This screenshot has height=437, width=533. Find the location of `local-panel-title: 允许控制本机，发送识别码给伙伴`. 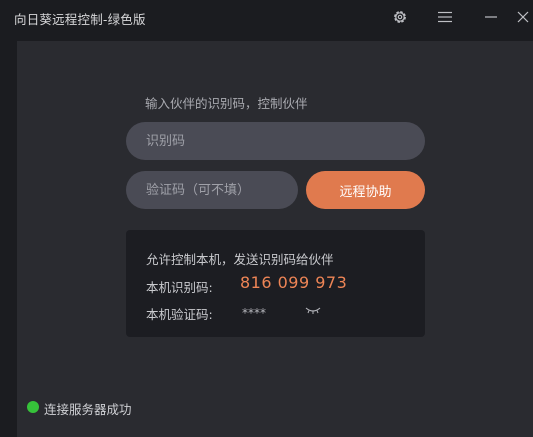

local-panel-title: 允许控制本机，发送识别码给伙伴 is located at coordinates (240, 259).